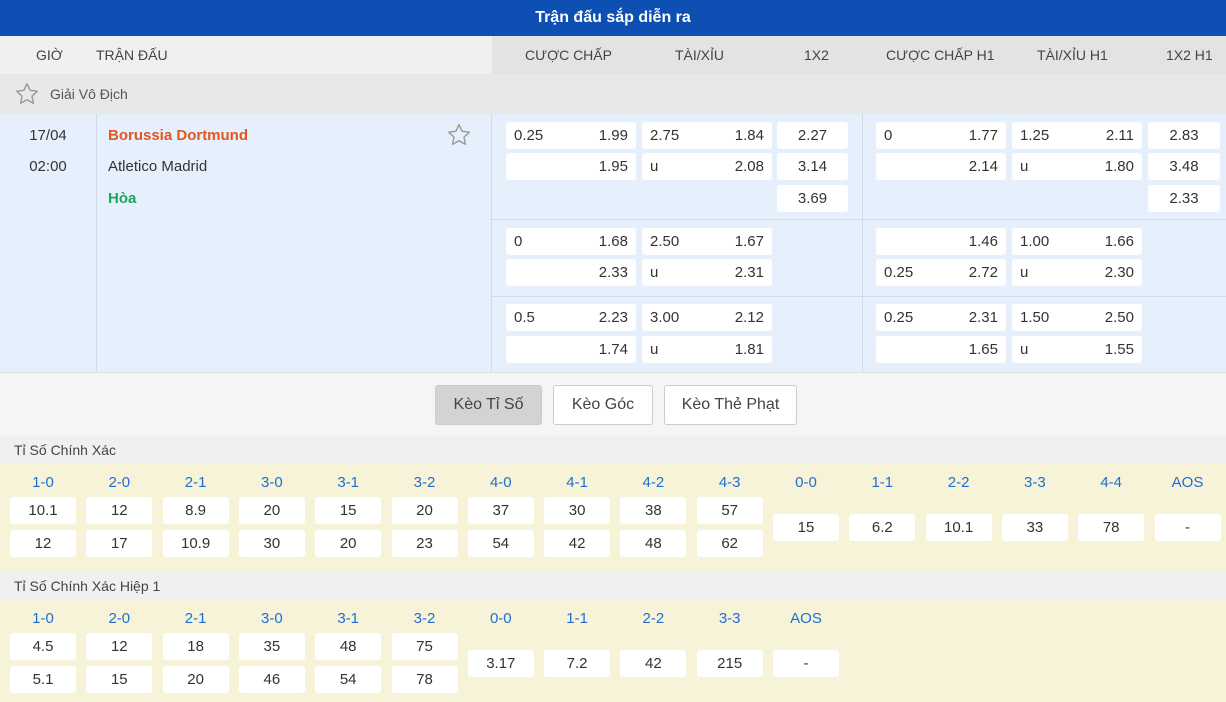 The height and width of the screenshot is (702, 1226). I want to click on x12-h1-home-odd: 2.83, so click(1184, 135).